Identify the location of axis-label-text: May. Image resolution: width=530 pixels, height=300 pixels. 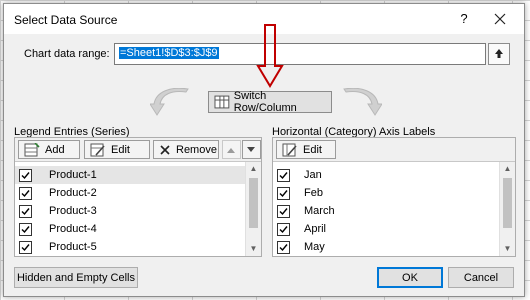
(314, 247).